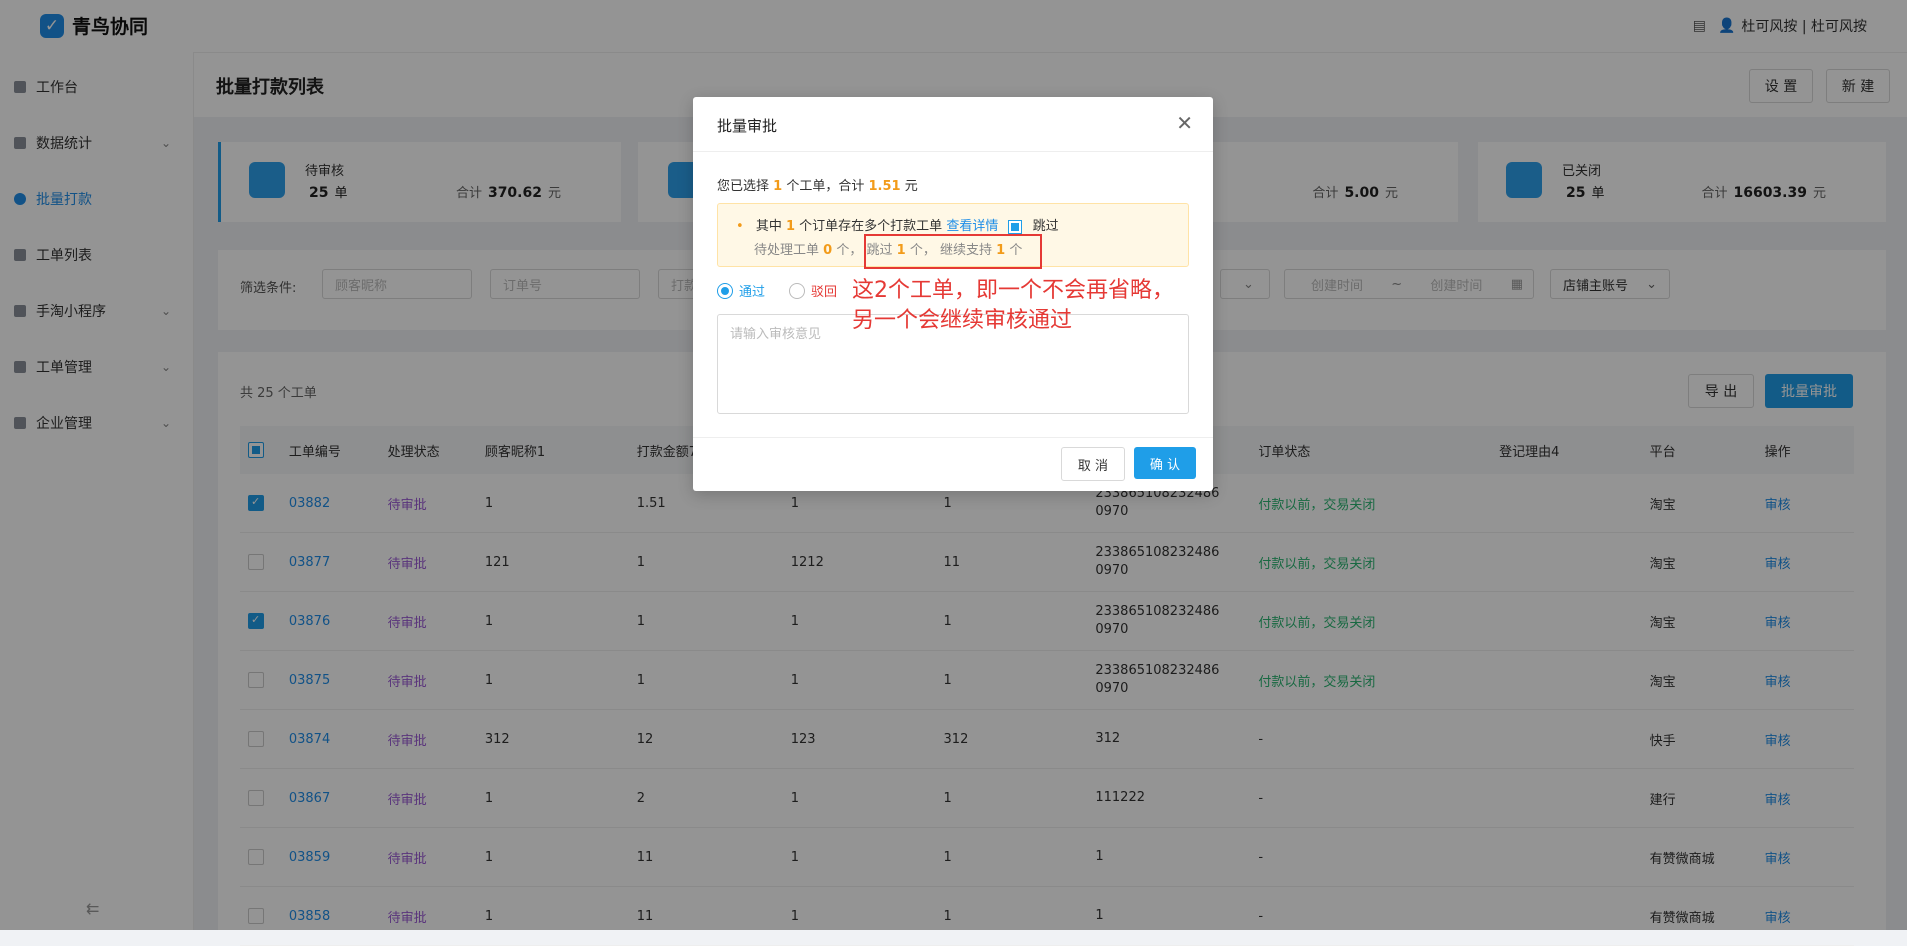 This screenshot has height=946, width=1907. Describe the element at coordinates (747, 126) in the screenshot. I see `dialog-title: 批量审批` at that location.